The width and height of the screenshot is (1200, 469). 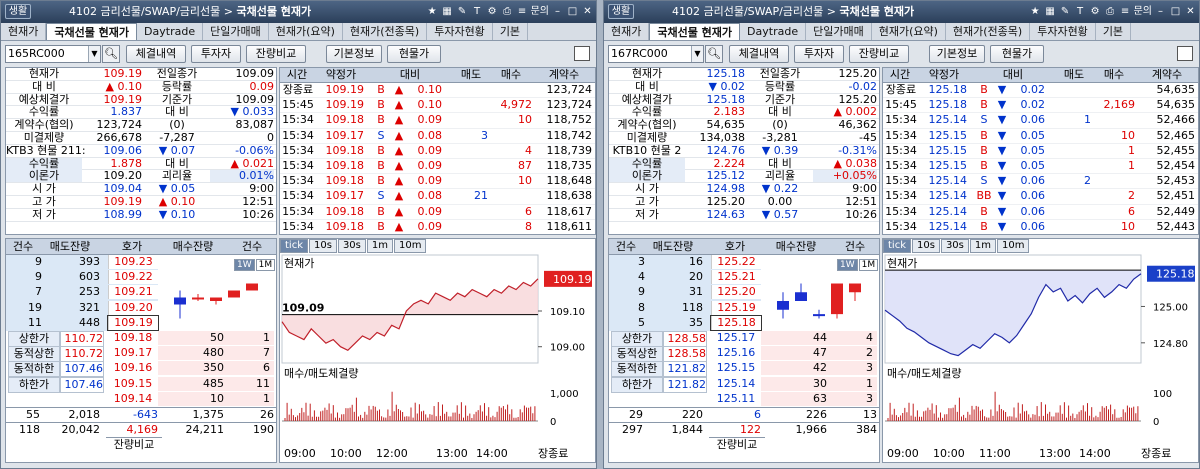 What do you see at coordinates (437, 212) in the screenshot?
I see `table-row: 15:34 109.18 B ▲ 0.09 6 118,617` at bounding box center [437, 212].